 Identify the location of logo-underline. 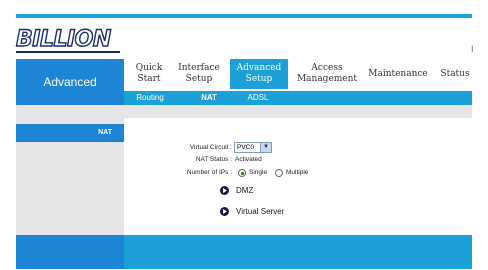
(68, 52).